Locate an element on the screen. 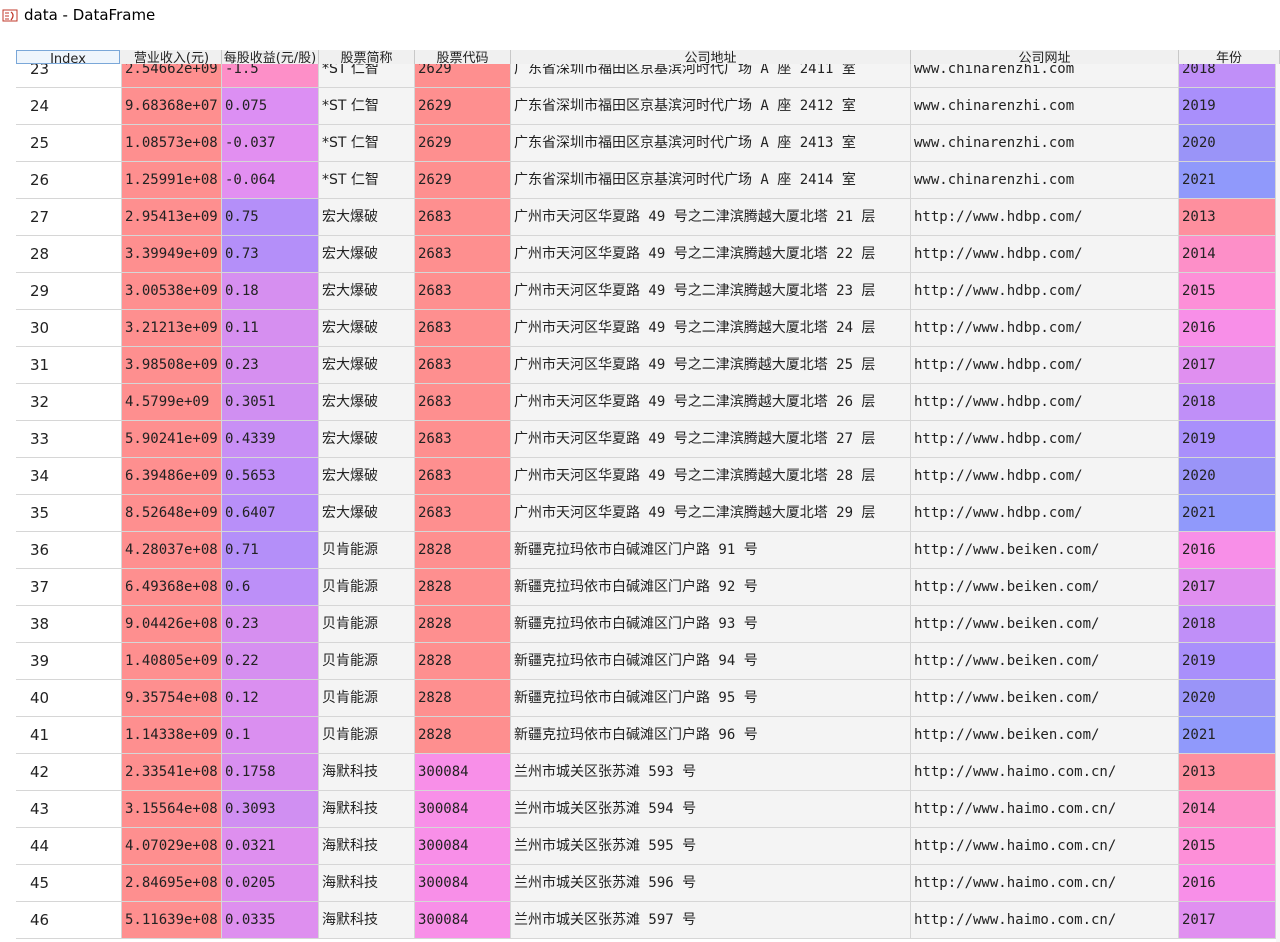 Image resolution: width=1280 pixels, height=942 pixels. cell-revenue: 9.35754e+08 is located at coordinates (172, 698).